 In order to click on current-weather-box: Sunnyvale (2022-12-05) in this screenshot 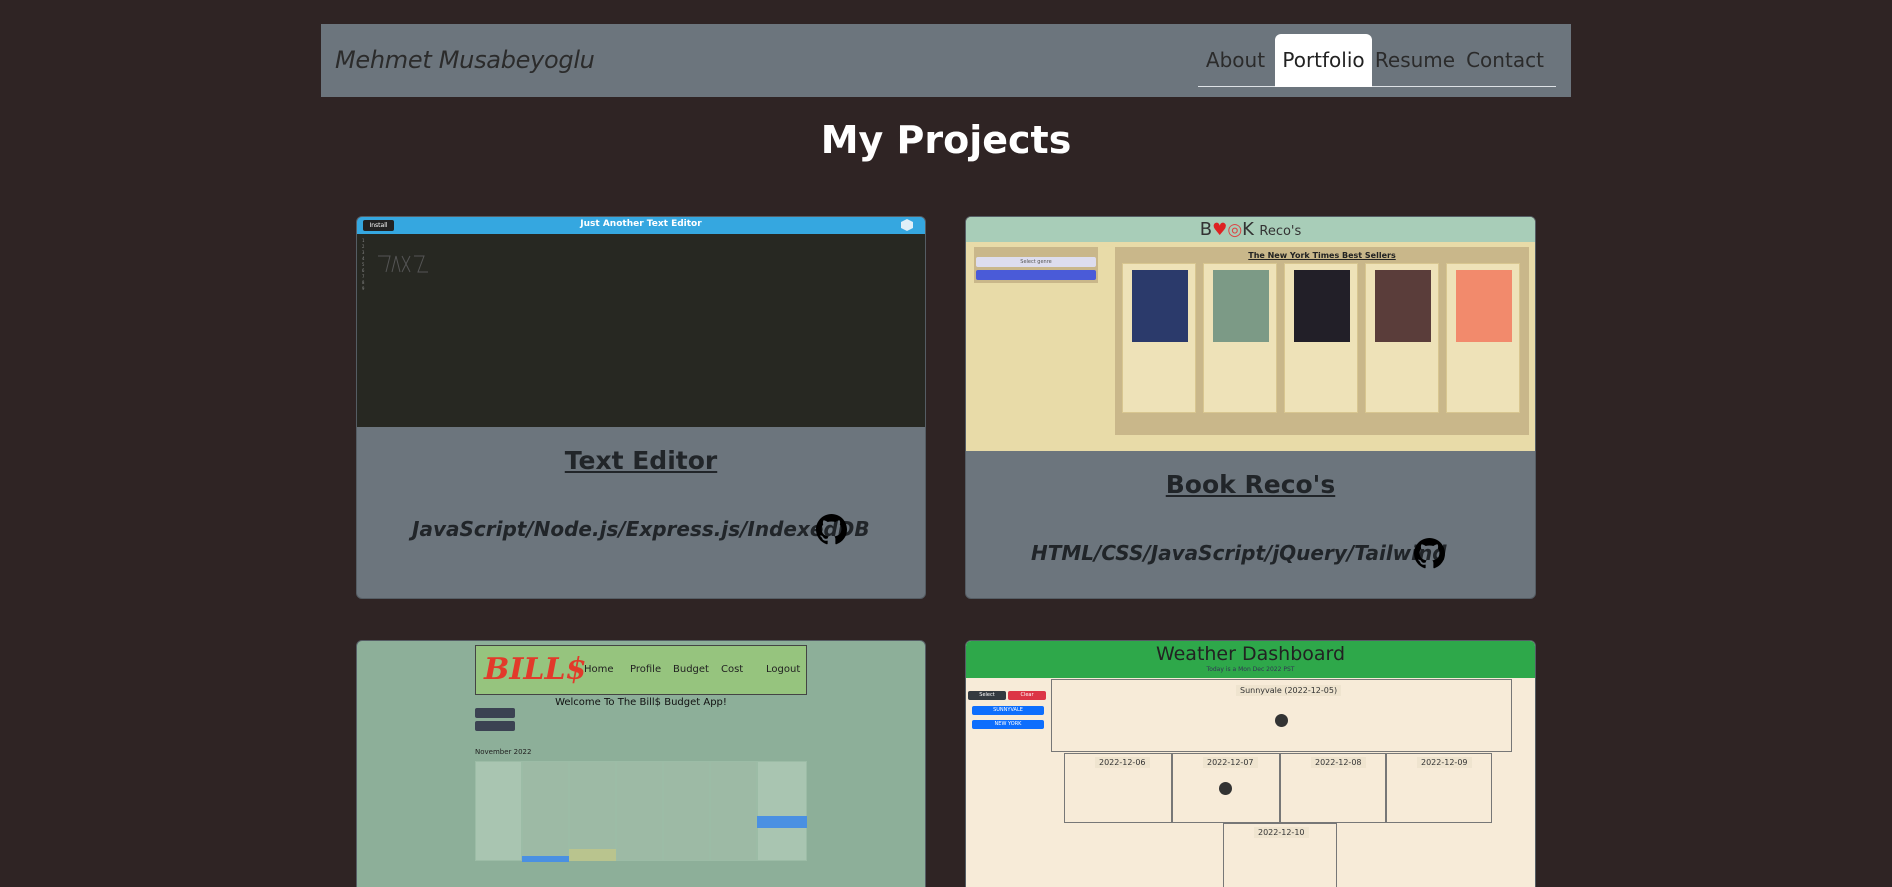, I will do `click(1281, 715)`.